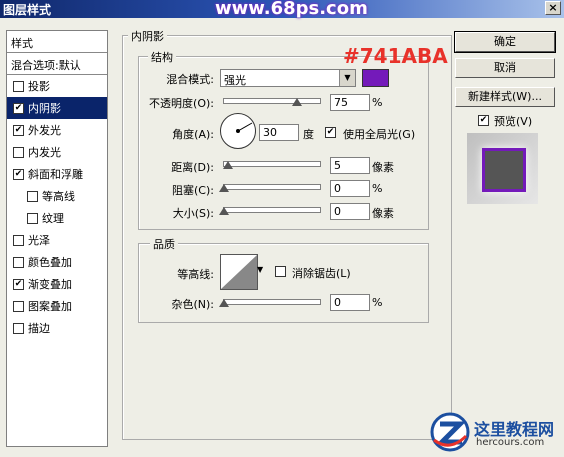 The width and height of the screenshot is (564, 457). I want to click on style-item-label: 内发光, so click(44, 152).